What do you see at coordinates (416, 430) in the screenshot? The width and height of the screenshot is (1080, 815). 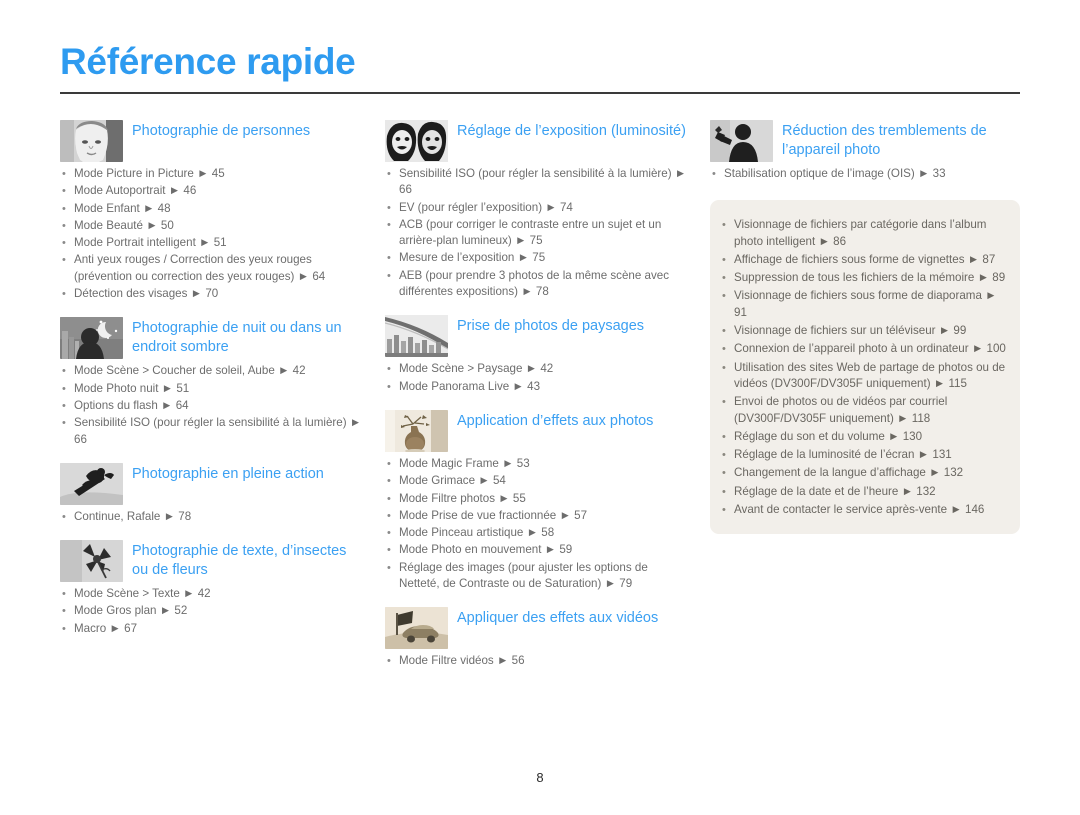 I see `vase-effects-thumbnail` at bounding box center [416, 430].